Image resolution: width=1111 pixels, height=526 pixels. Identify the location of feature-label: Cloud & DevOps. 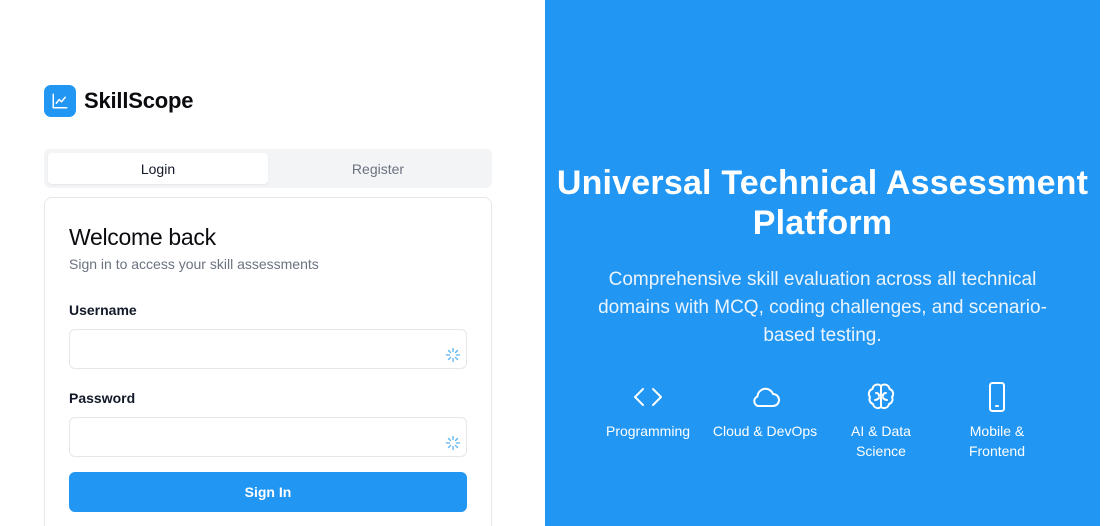
(765, 431).